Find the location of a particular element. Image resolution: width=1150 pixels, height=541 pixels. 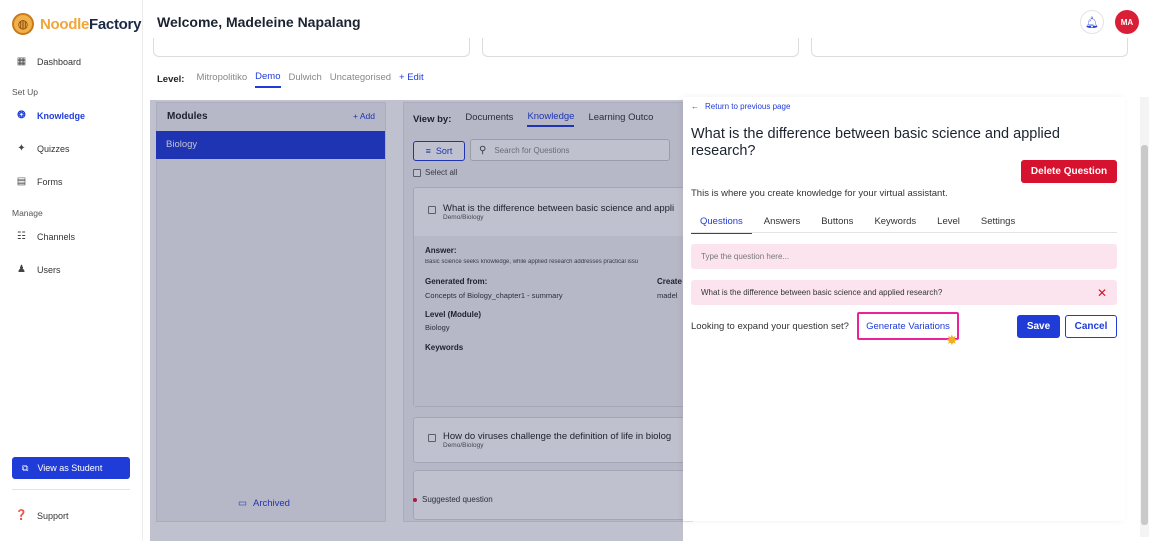

logo-noodle-text: Noodle is located at coordinates (65, 24).